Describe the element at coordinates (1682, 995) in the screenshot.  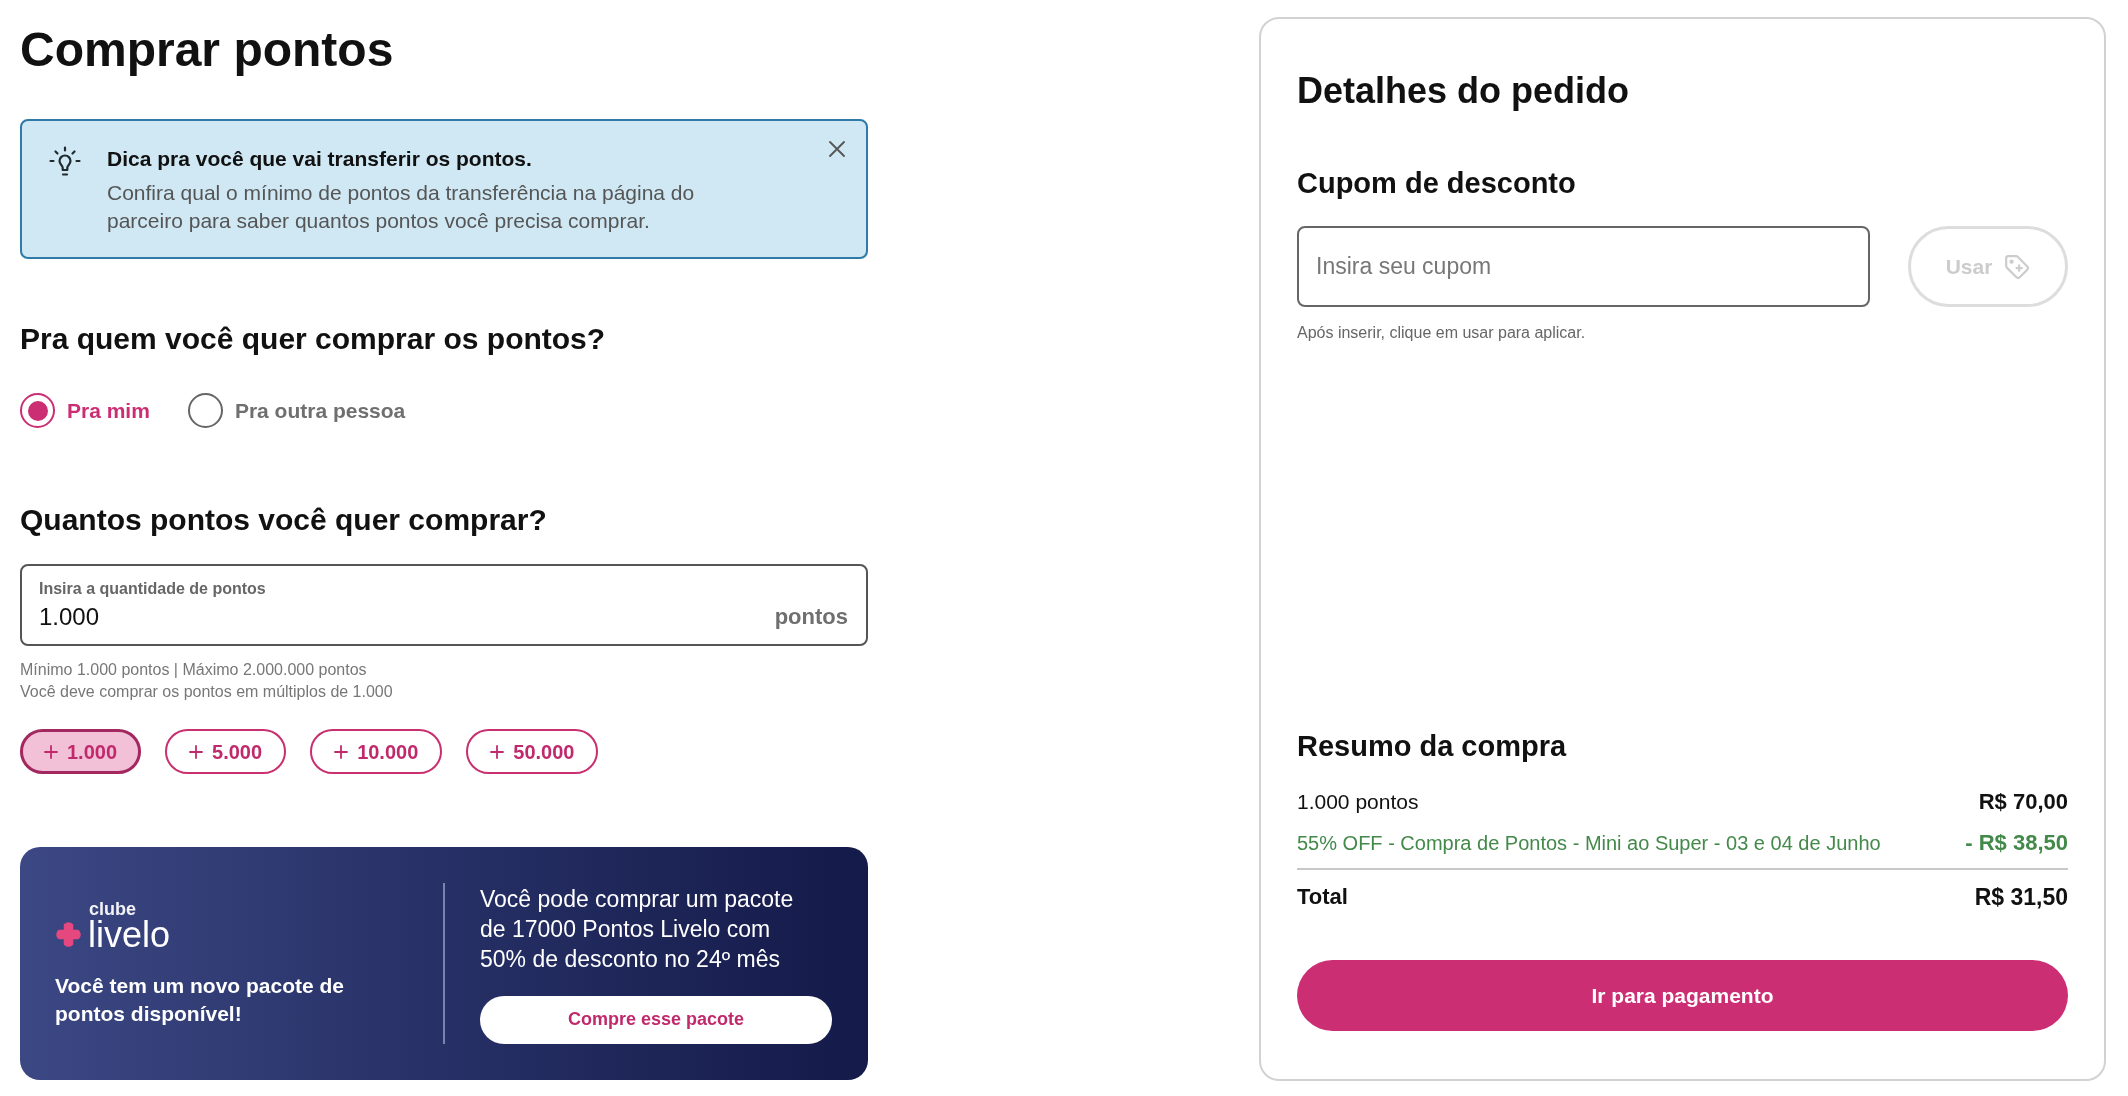
I see `payment-button: Ir para pagamento` at that location.